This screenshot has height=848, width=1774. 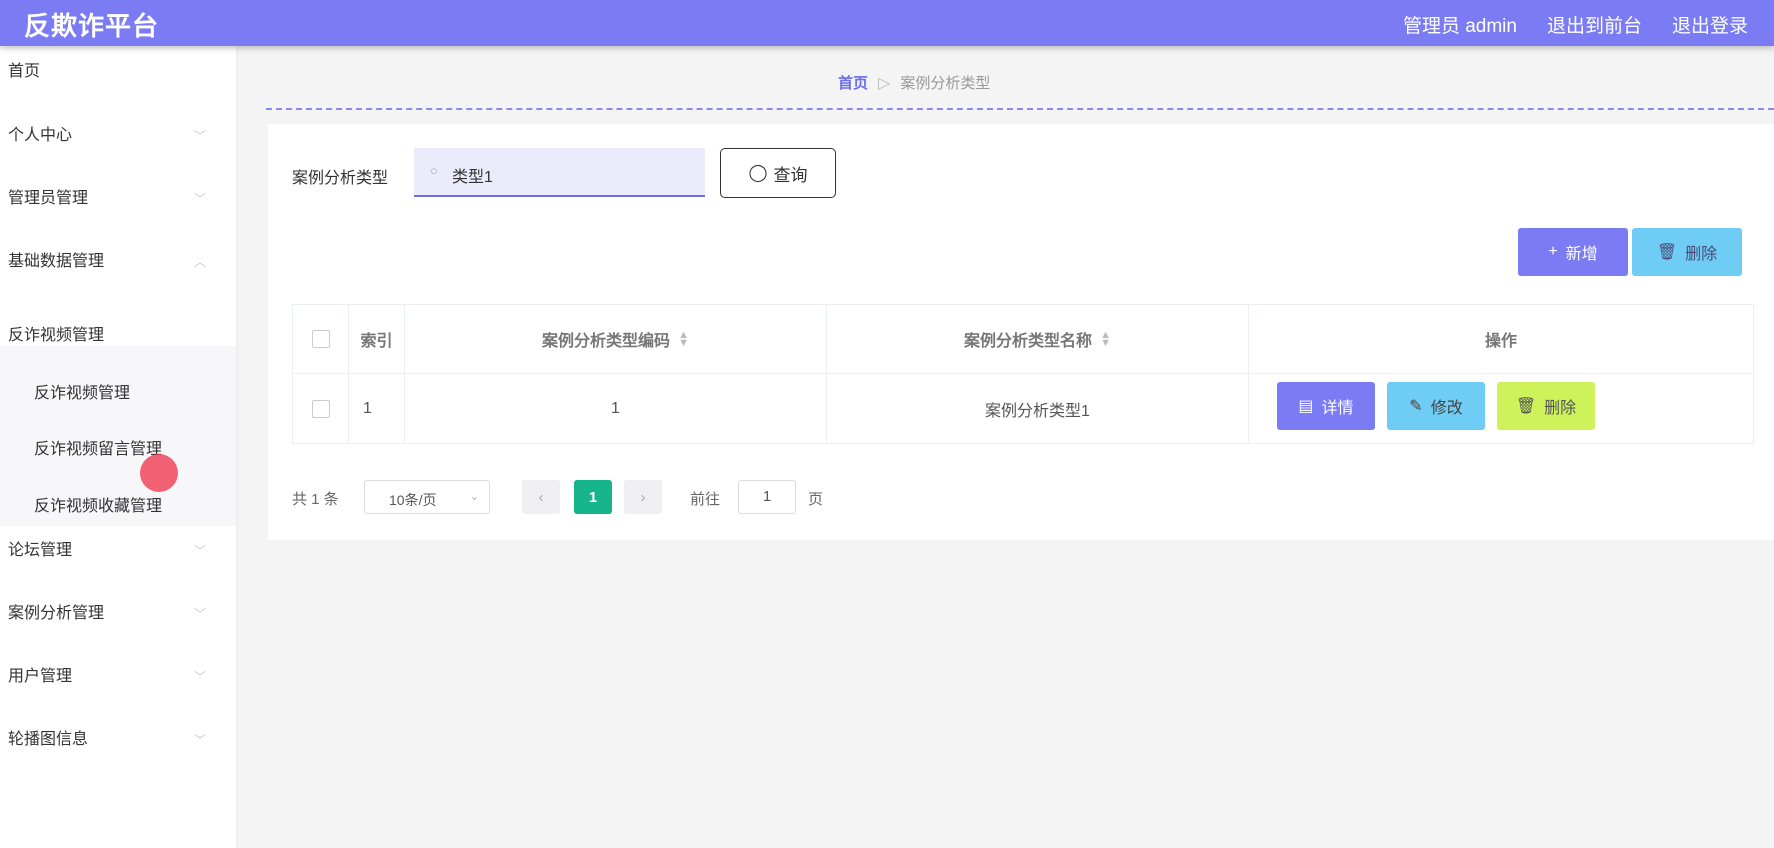 I want to click on pagination-total: 共 1 条, so click(x=315, y=499).